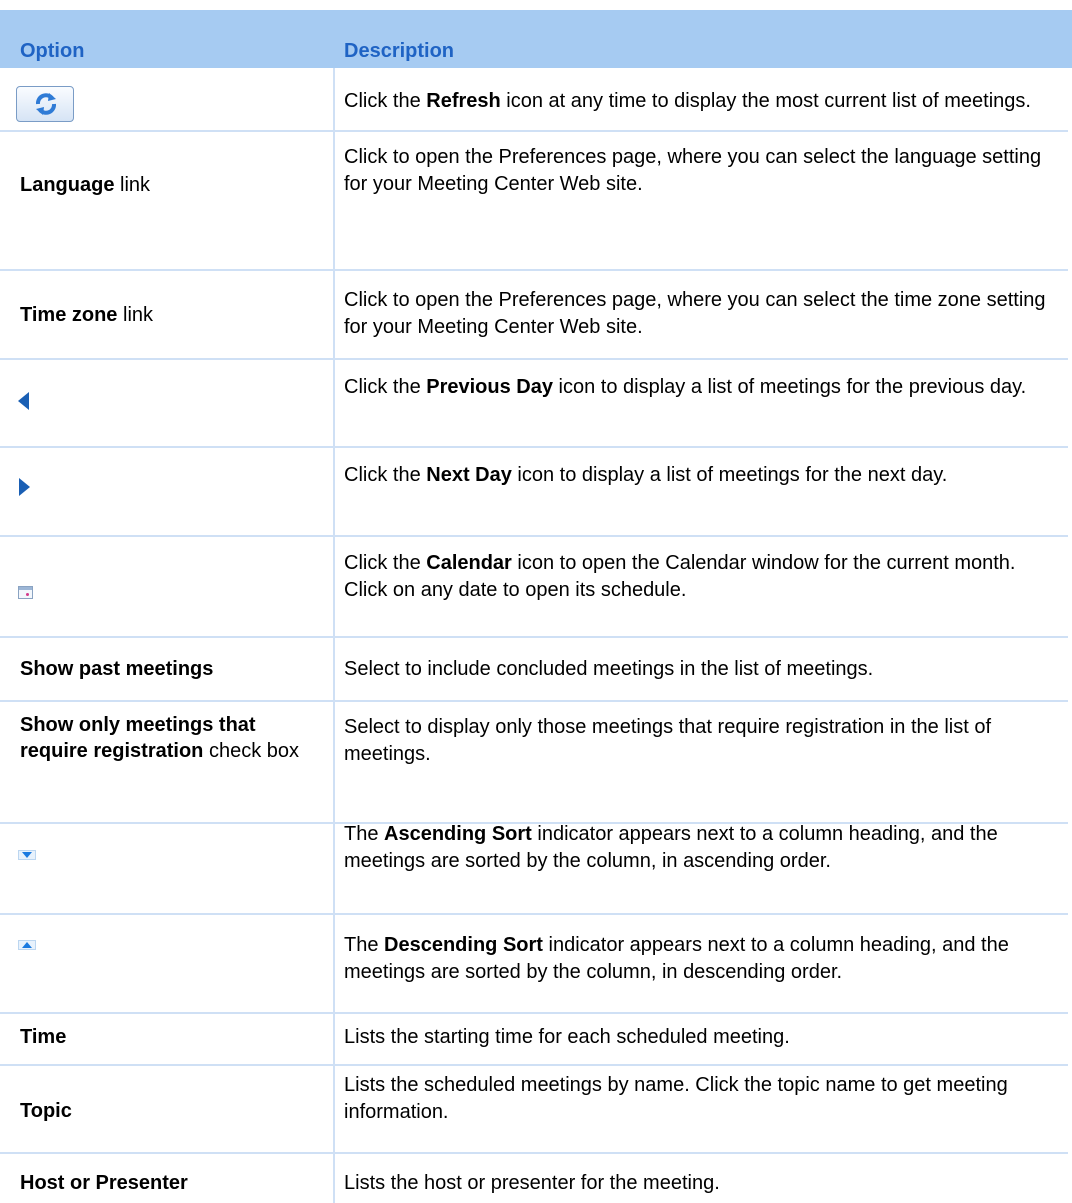 Image resolution: width=1072 pixels, height=1203 pixels. Describe the element at coordinates (24, 401) in the screenshot. I see `previous-day-icon` at that location.